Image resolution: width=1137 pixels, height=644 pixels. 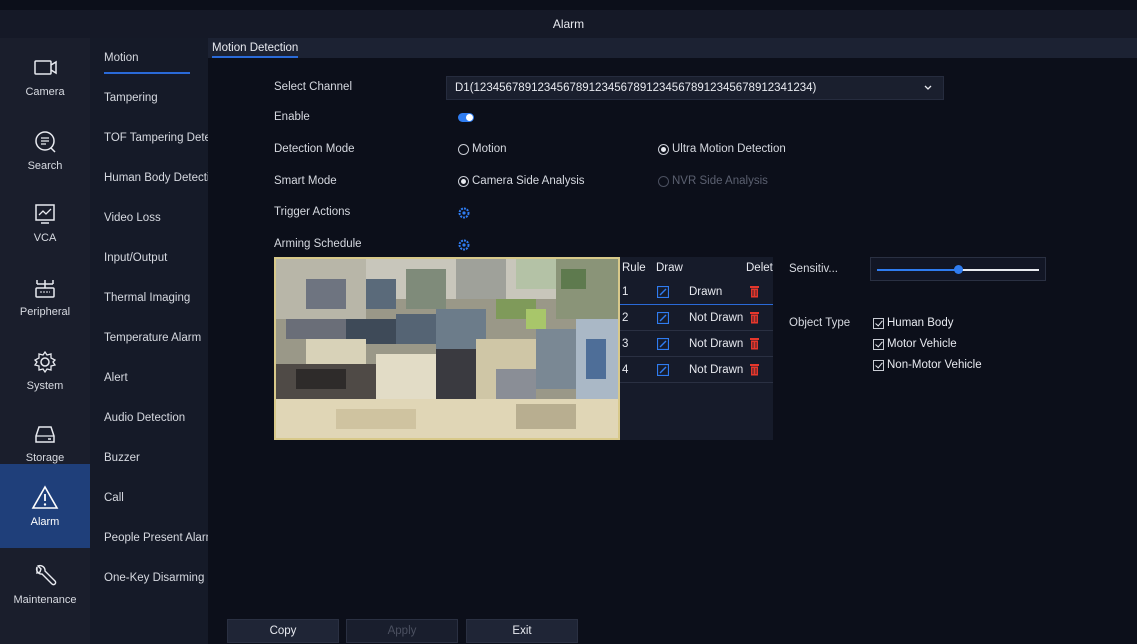 I want to click on object-type-label: Object Type, so click(x=820, y=323).